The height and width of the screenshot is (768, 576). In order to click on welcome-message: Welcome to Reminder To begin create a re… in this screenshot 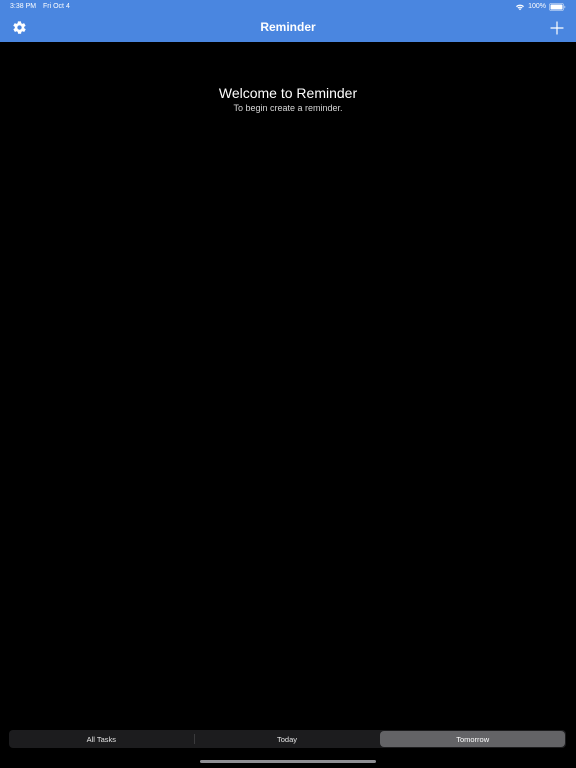, I will do `click(288, 99)`.